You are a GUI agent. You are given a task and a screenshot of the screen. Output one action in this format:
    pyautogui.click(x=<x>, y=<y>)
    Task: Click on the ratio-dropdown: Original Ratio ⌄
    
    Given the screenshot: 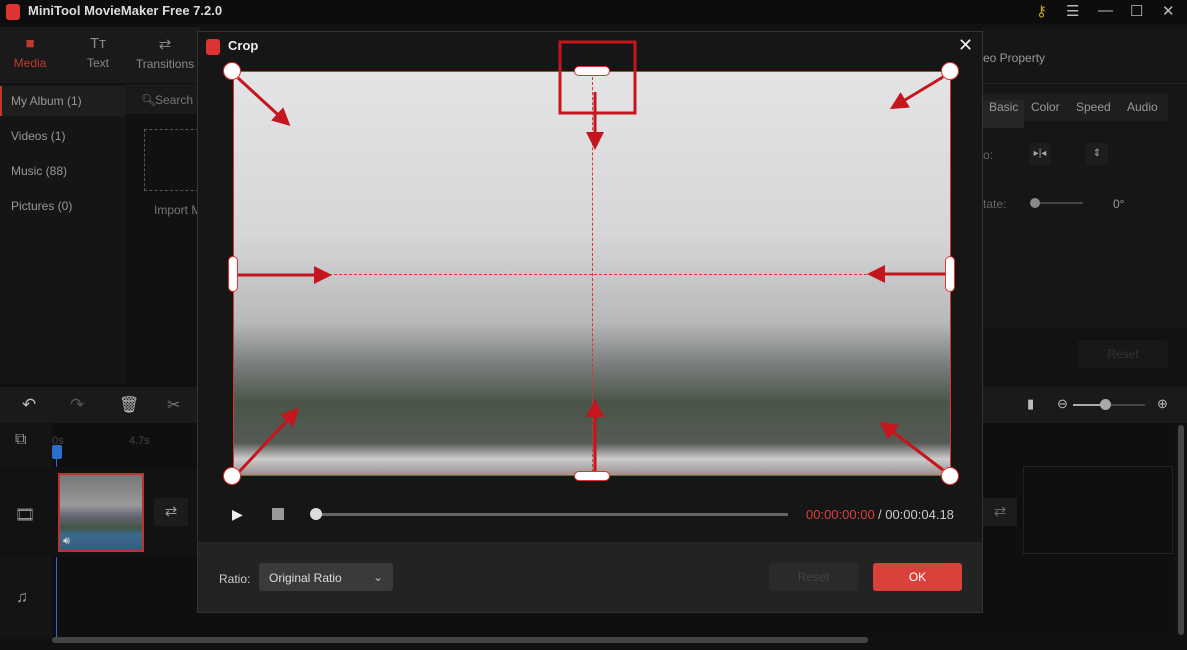 What is the action you would take?
    pyautogui.click(x=326, y=577)
    